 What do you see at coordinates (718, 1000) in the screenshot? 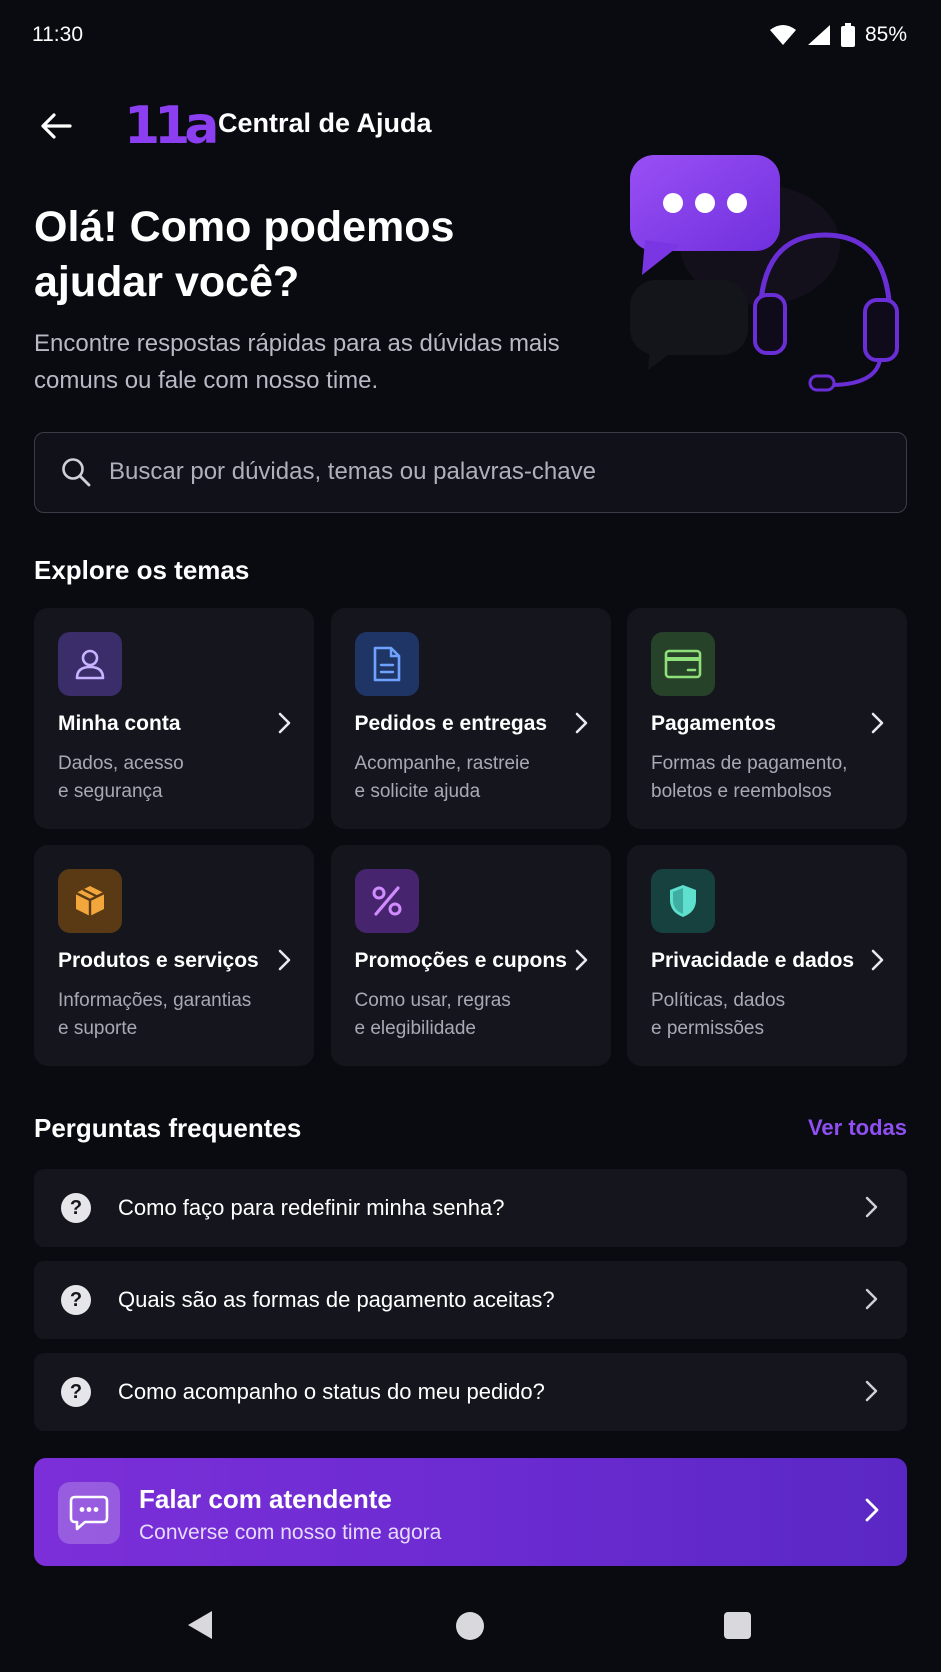
I see `theme-card-desc-line: Políticas, dados` at bounding box center [718, 1000].